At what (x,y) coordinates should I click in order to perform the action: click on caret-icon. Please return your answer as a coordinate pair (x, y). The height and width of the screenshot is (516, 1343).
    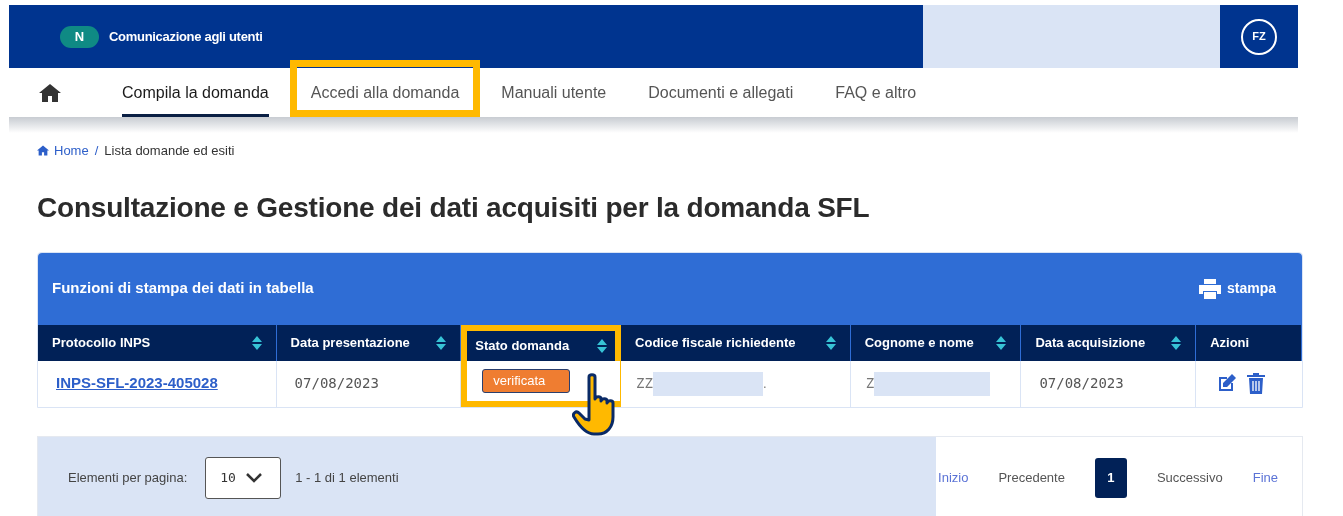
    Looking at the image, I should click on (253, 477).